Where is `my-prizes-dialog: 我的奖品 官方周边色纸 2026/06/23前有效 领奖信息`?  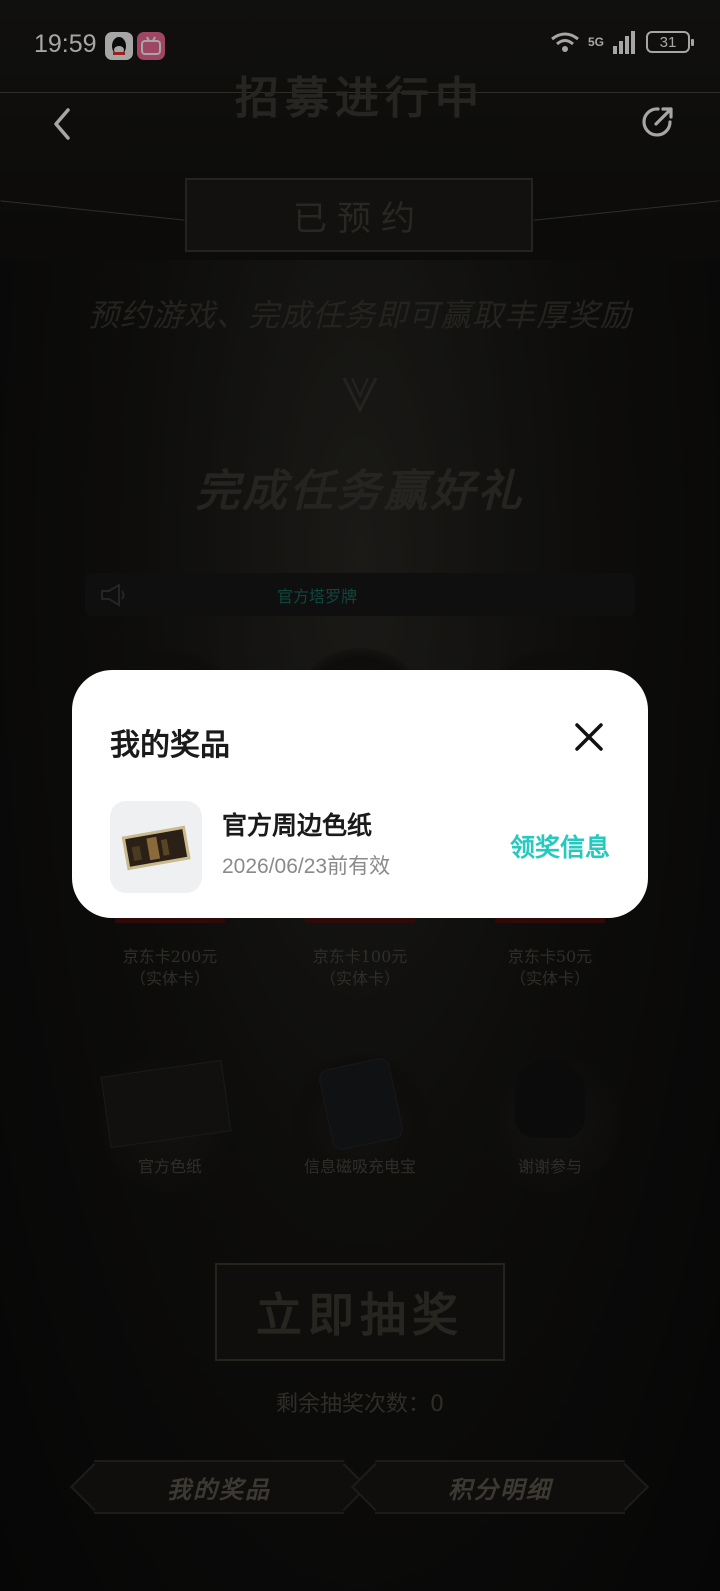 my-prizes-dialog: 我的奖品 官方周边色纸 2026/06/23前有效 领奖信息 is located at coordinates (360, 794).